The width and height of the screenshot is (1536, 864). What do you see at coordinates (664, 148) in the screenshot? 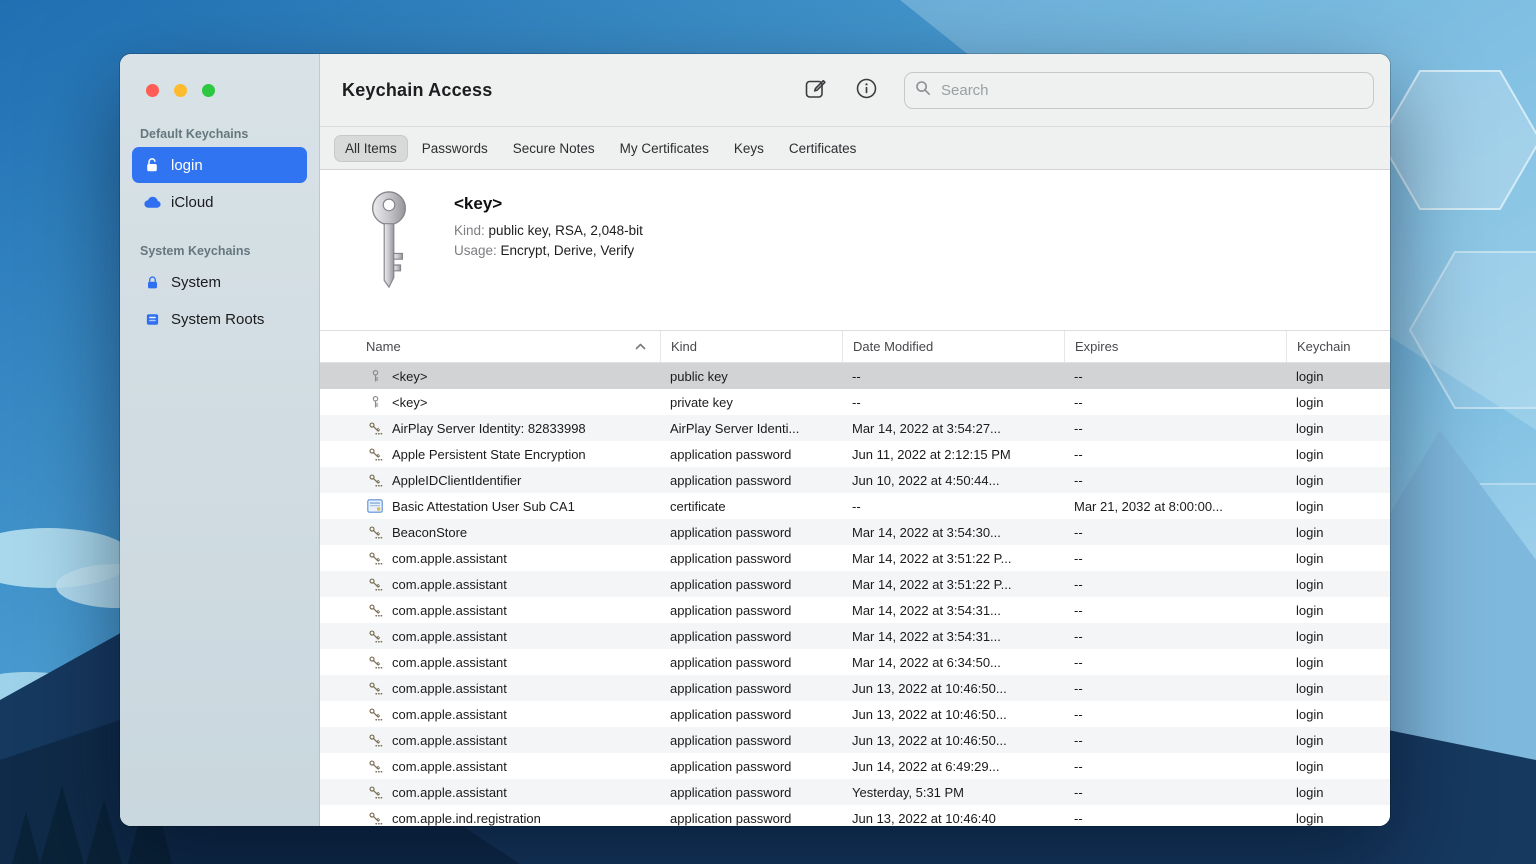
I see `tab-my-certificates: My Certificates` at bounding box center [664, 148].